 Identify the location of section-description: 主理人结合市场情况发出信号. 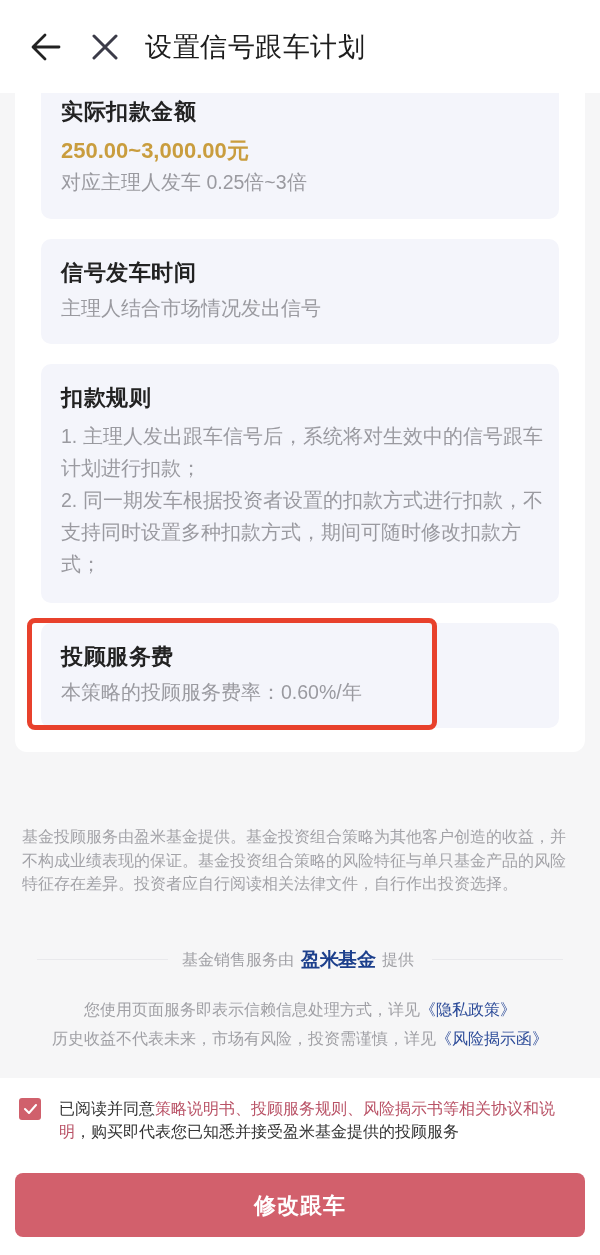
(191, 308).